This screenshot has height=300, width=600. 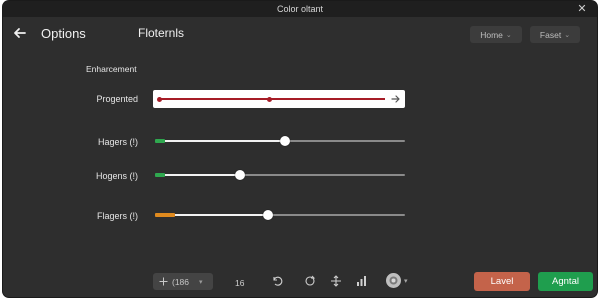 I want to click on histogram-icon, so click(x=362, y=281).